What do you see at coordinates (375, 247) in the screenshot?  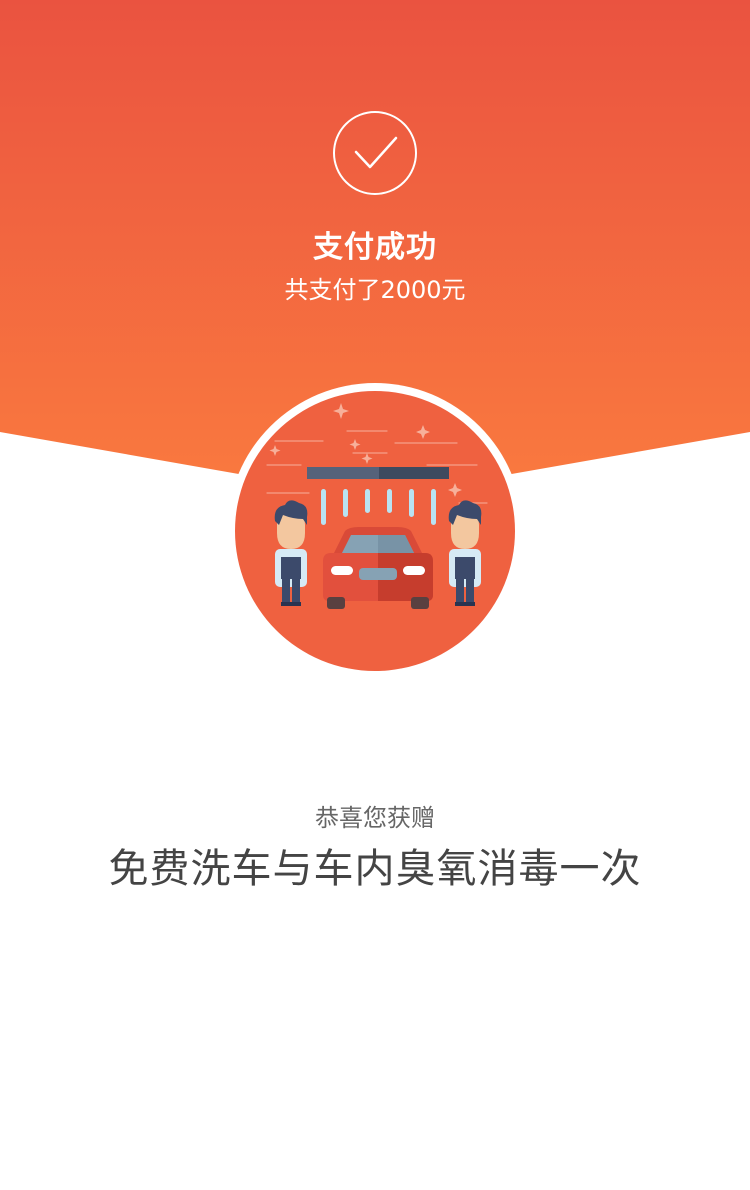 I see `payment-status-title: 支付成功` at bounding box center [375, 247].